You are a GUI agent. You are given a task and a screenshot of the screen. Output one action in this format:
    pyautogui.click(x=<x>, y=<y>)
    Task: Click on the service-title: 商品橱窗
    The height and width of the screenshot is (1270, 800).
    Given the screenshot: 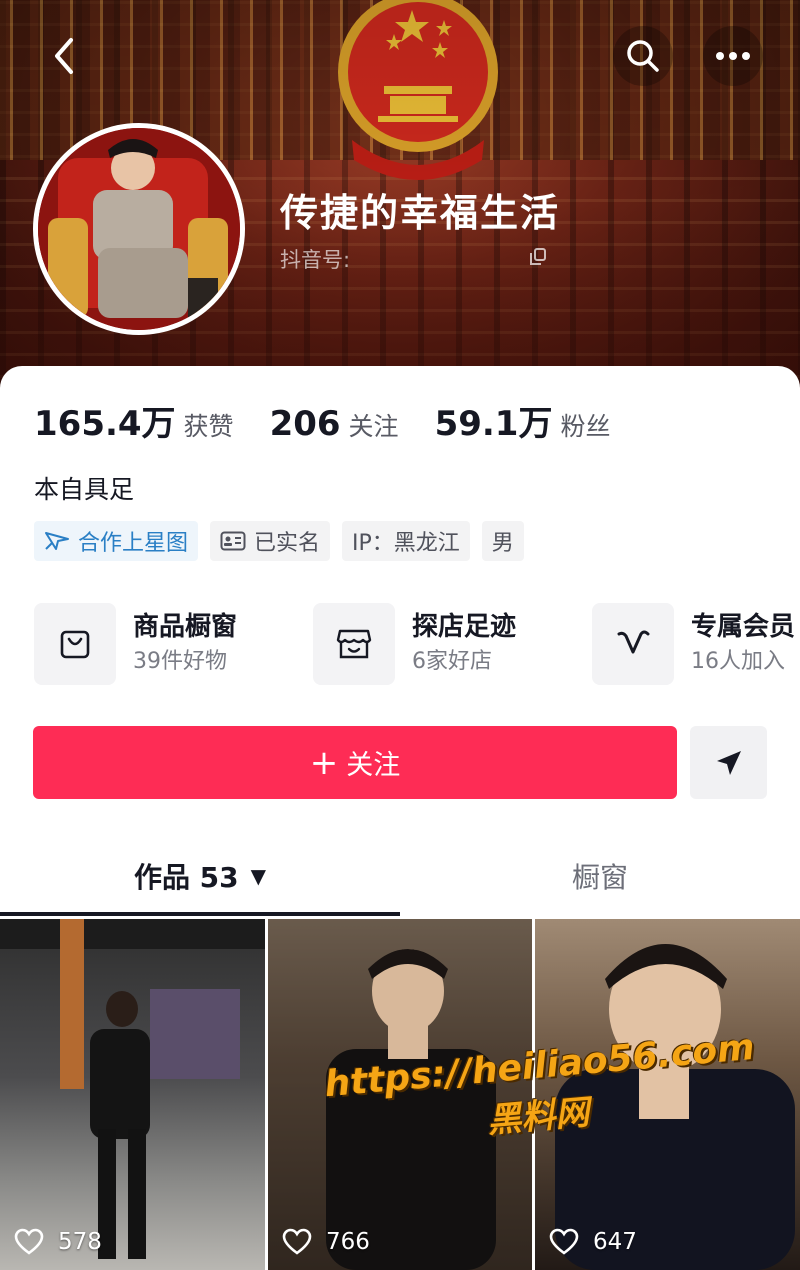 What is the action you would take?
    pyautogui.click(x=185, y=627)
    